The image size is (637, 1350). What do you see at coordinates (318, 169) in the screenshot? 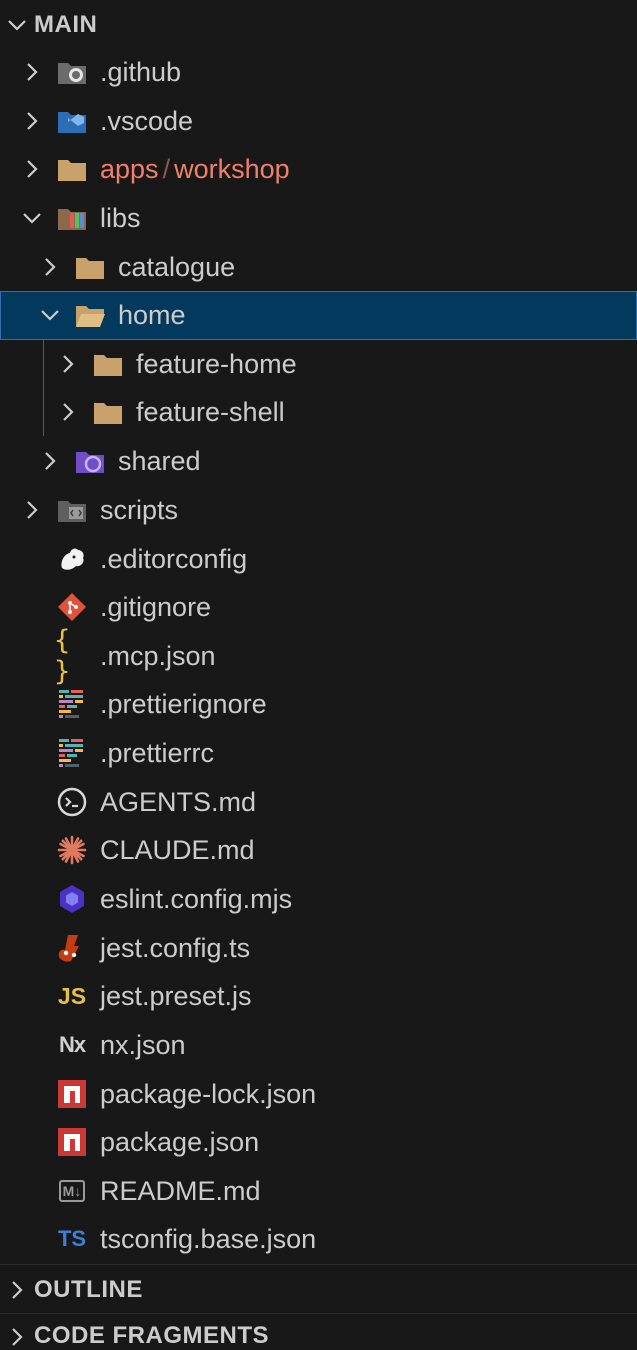
I see `tree-item-apps-workshop: apps / workshop` at bounding box center [318, 169].